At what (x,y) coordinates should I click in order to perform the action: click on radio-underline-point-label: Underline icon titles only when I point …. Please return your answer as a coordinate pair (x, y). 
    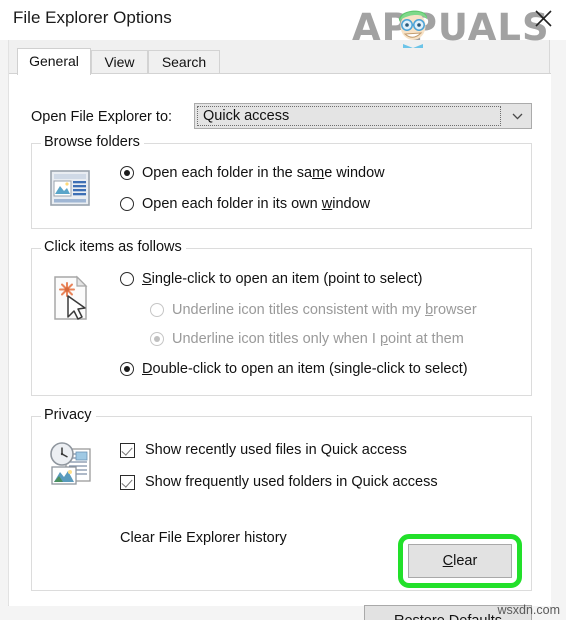
    Looking at the image, I should click on (318, 339).